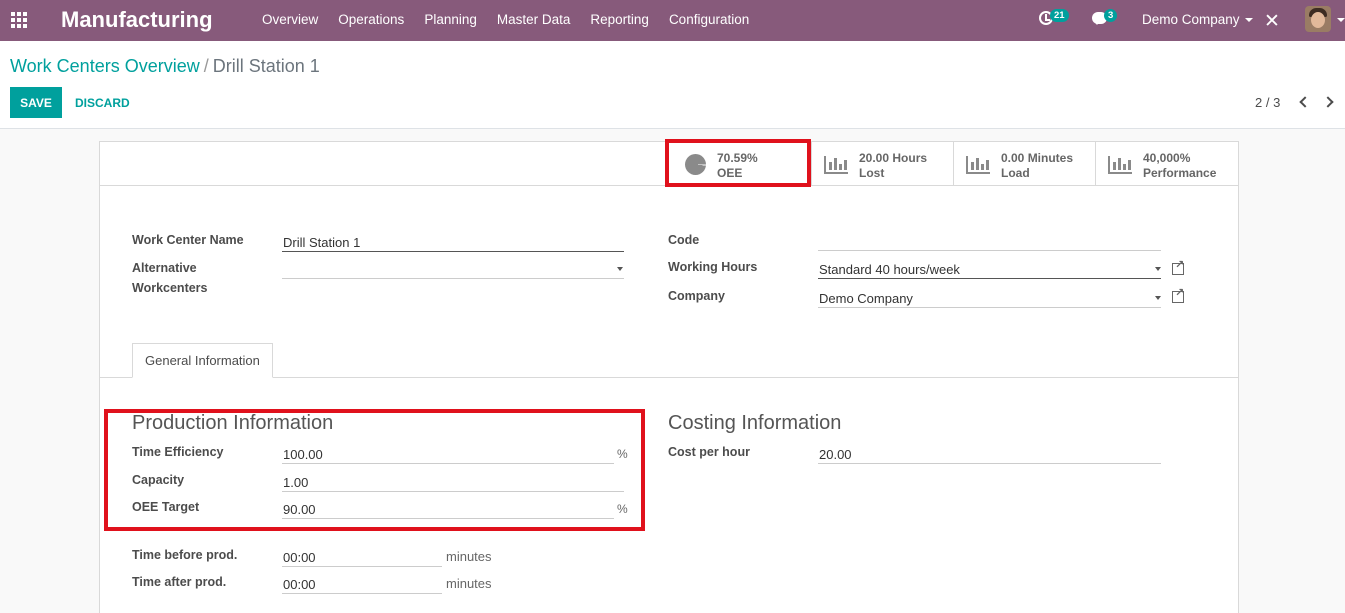  Describe the element at coordinates (158, 480) in the screenshot. I see `capacity-label: Capacity` at that location.